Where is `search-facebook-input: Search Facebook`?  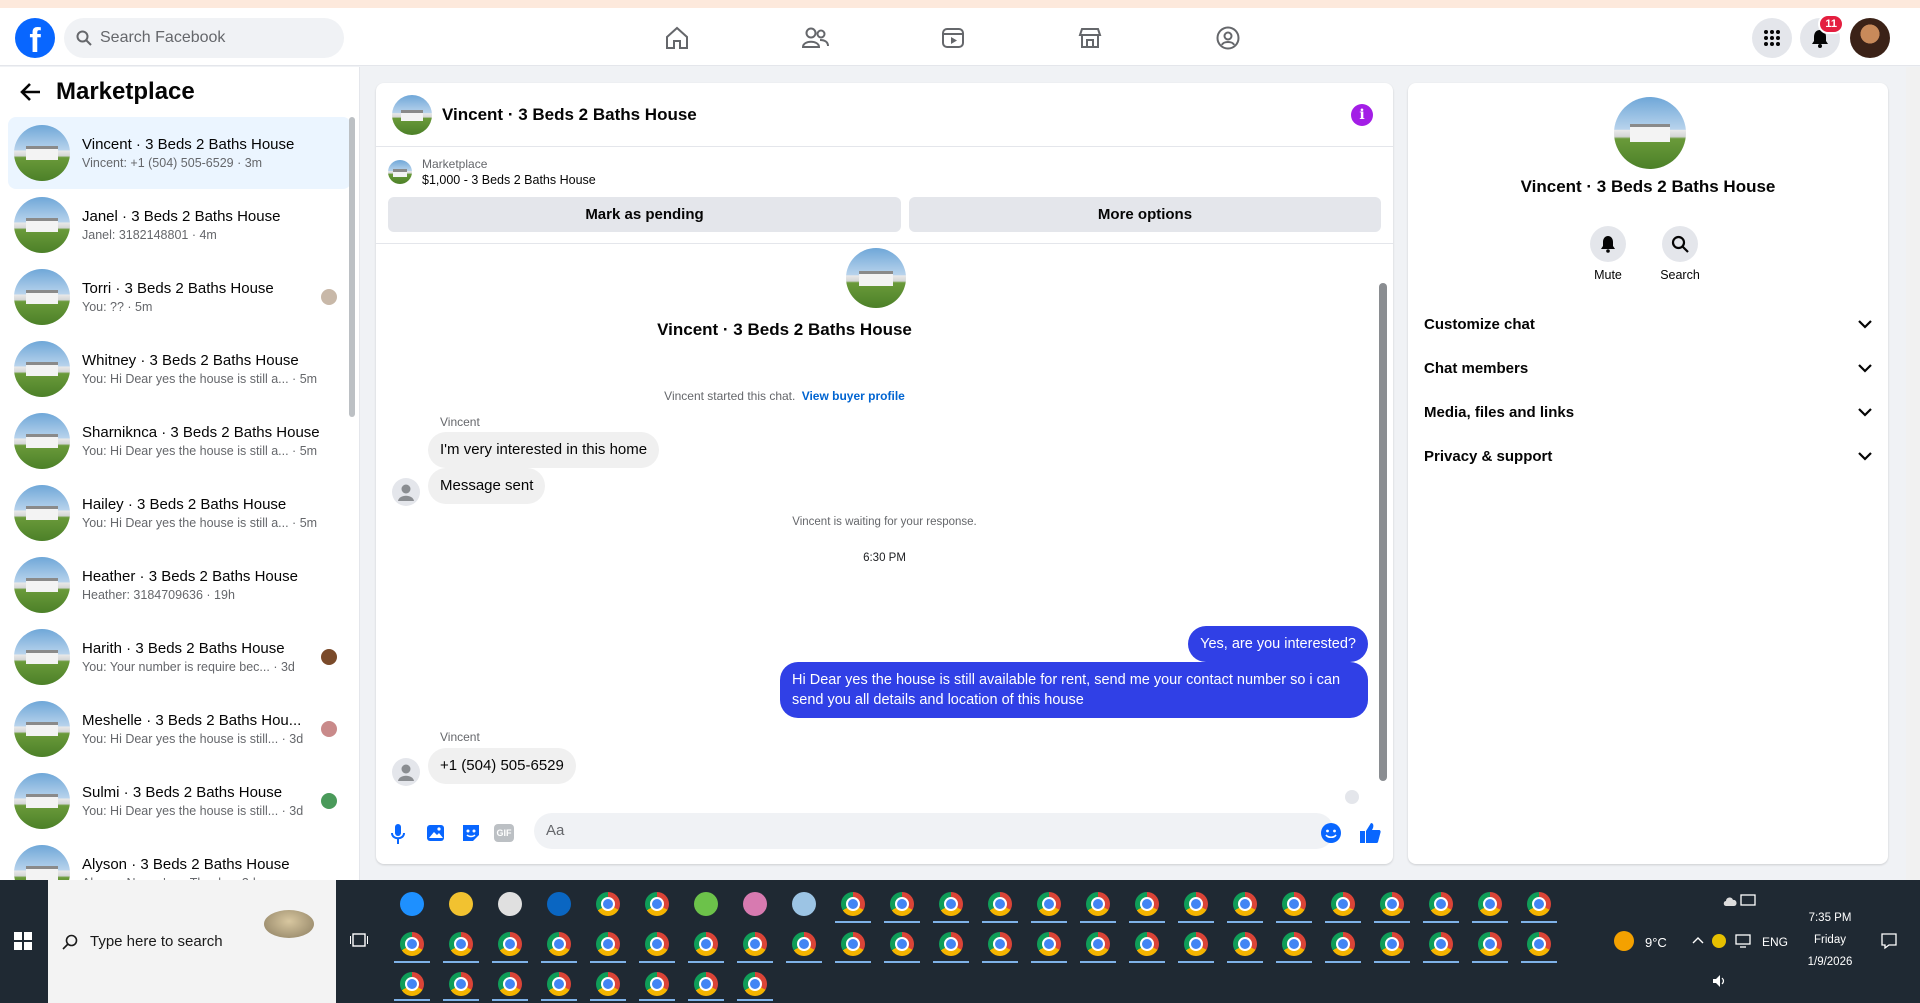 search-facebook-input: Search Facebook is located at coordinates (204, 38).